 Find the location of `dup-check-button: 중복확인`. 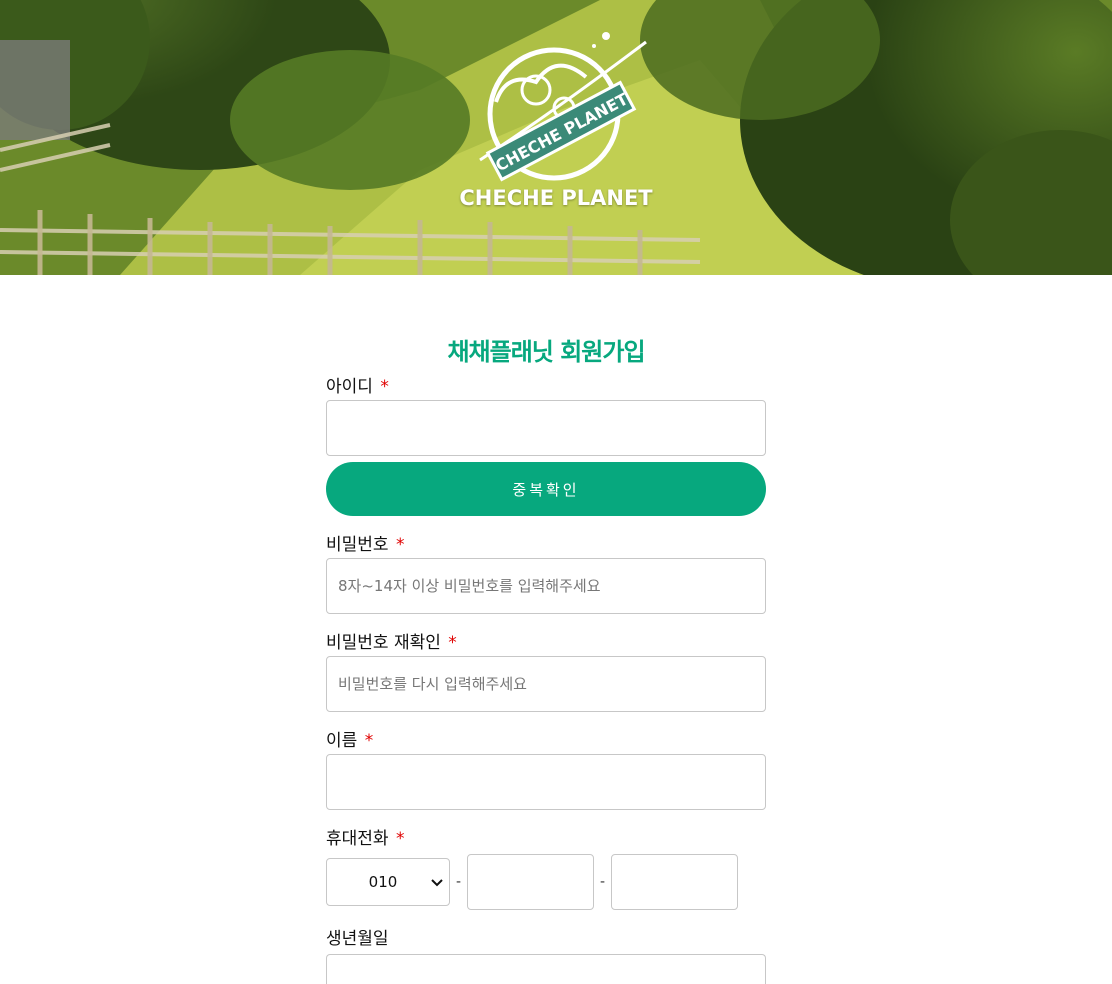

dup-check-button: 중복확인 is located at coordinates (546, 489).